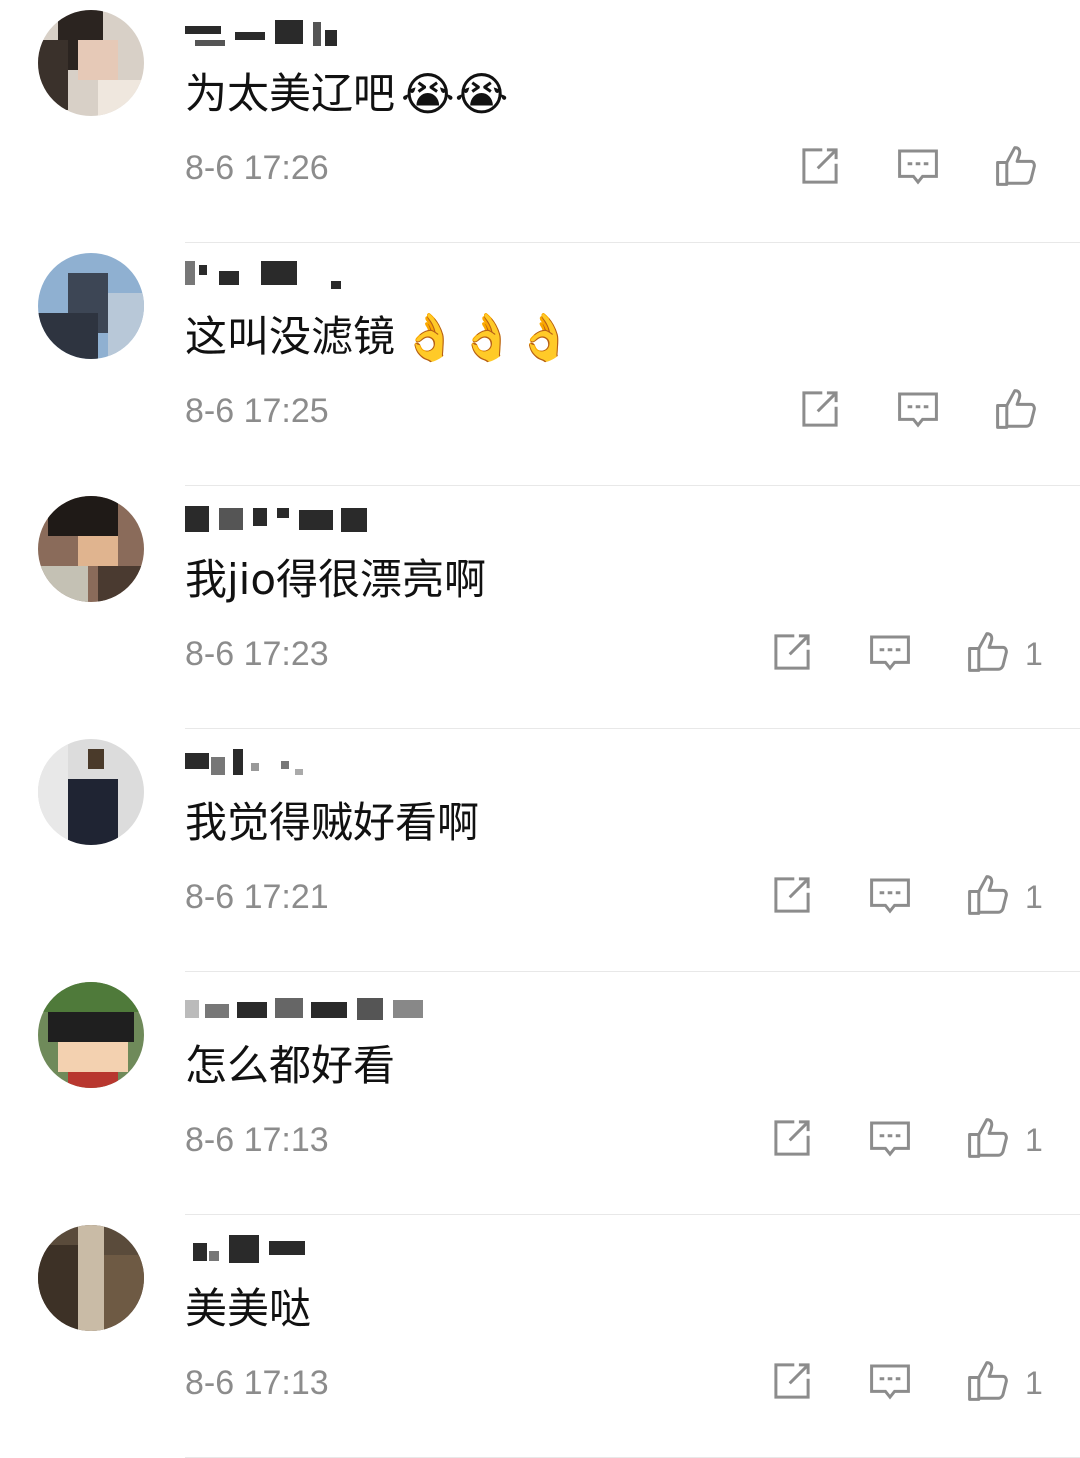 This screenshot has height=1458, width=1080. I want to click on comment-text: 我jio得很漂亮啊, so click(338, 580).